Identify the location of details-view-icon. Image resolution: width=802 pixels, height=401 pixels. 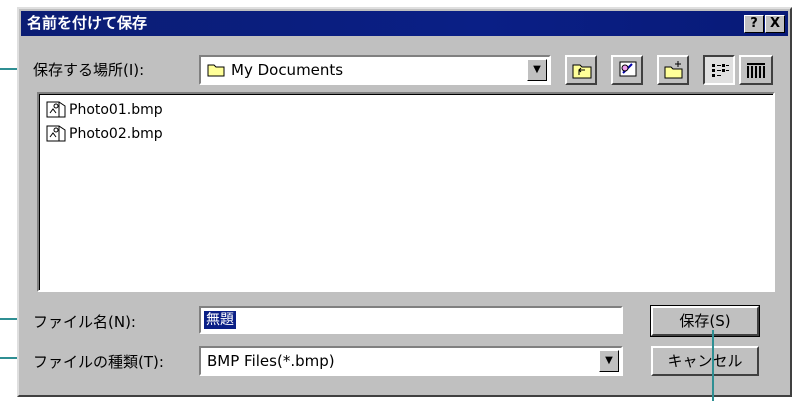
(756, 70).